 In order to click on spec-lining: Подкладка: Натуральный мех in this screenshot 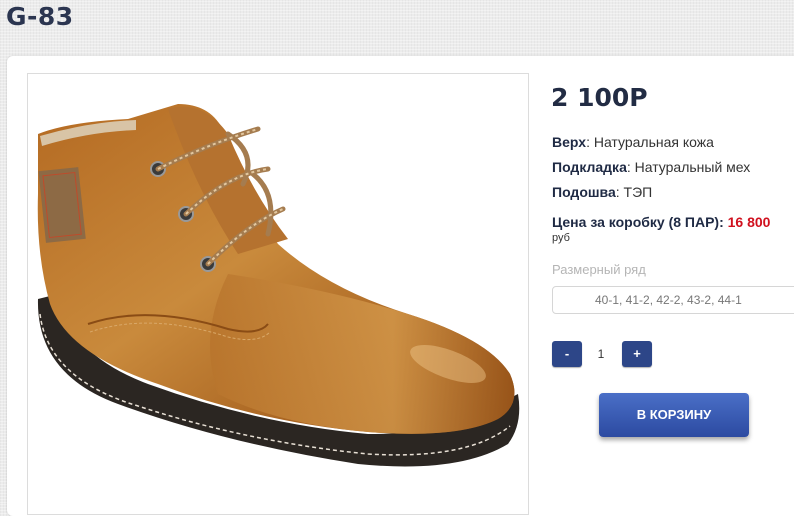, I will do `click(651, 167)`.